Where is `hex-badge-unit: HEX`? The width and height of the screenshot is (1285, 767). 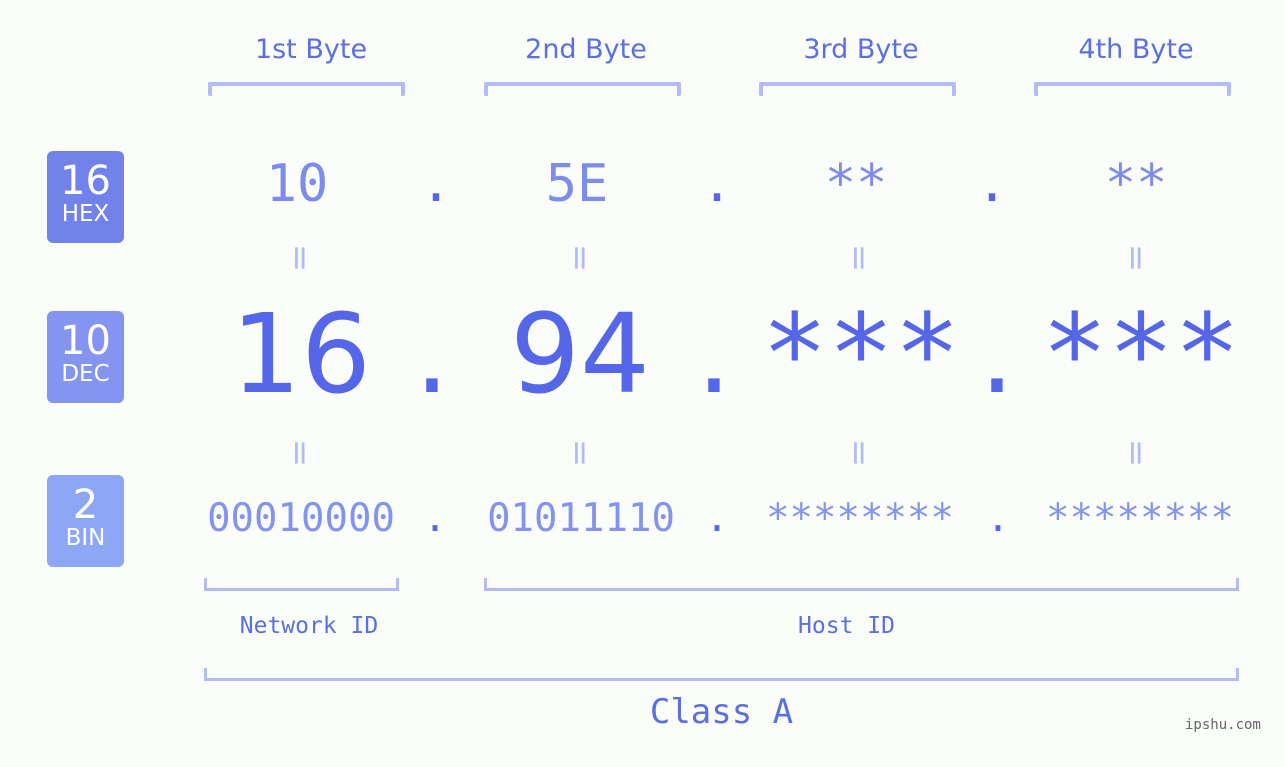
hex-badge-unit: HEX is located at coordinates (85, 214).